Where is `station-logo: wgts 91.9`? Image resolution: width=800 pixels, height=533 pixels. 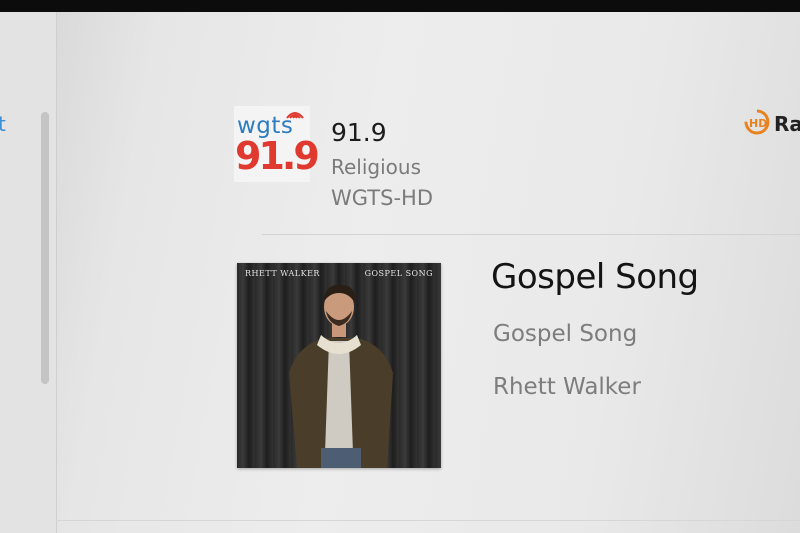
station-logo: wgts 91.9 is located at coordinates (277, 144).